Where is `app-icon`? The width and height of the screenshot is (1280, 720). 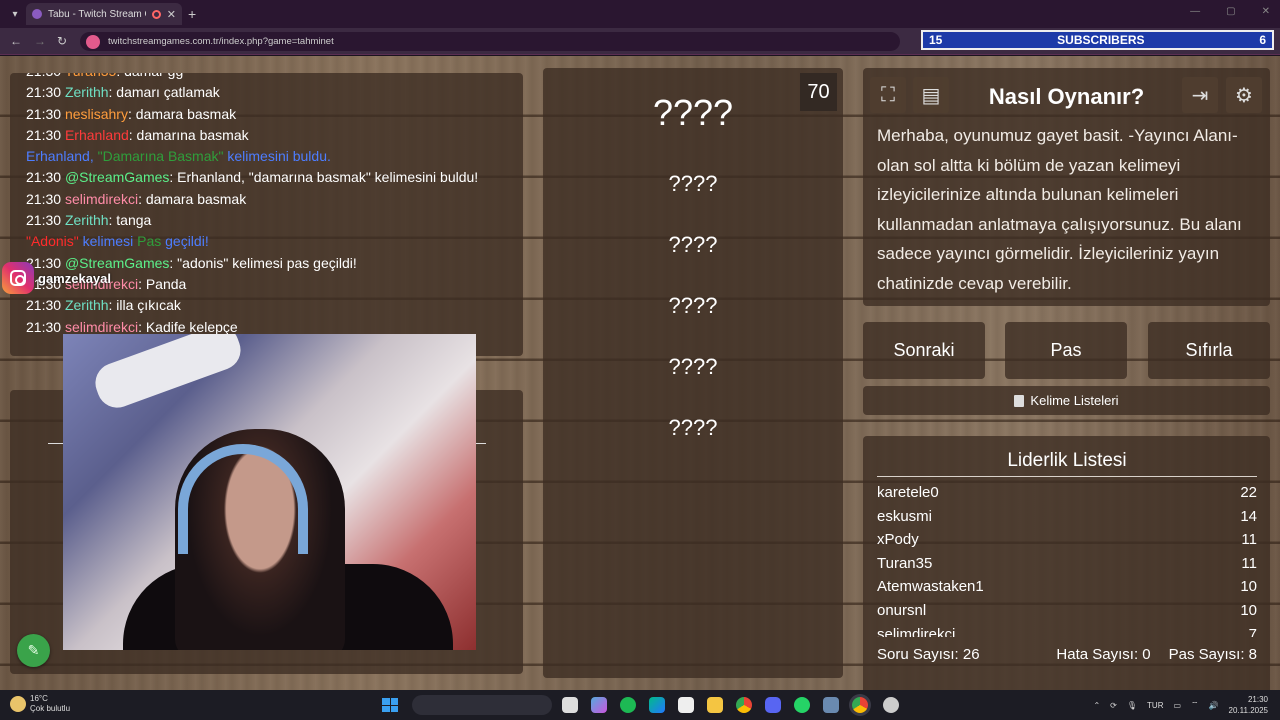 app-icon is located at coordinates (831, 705).